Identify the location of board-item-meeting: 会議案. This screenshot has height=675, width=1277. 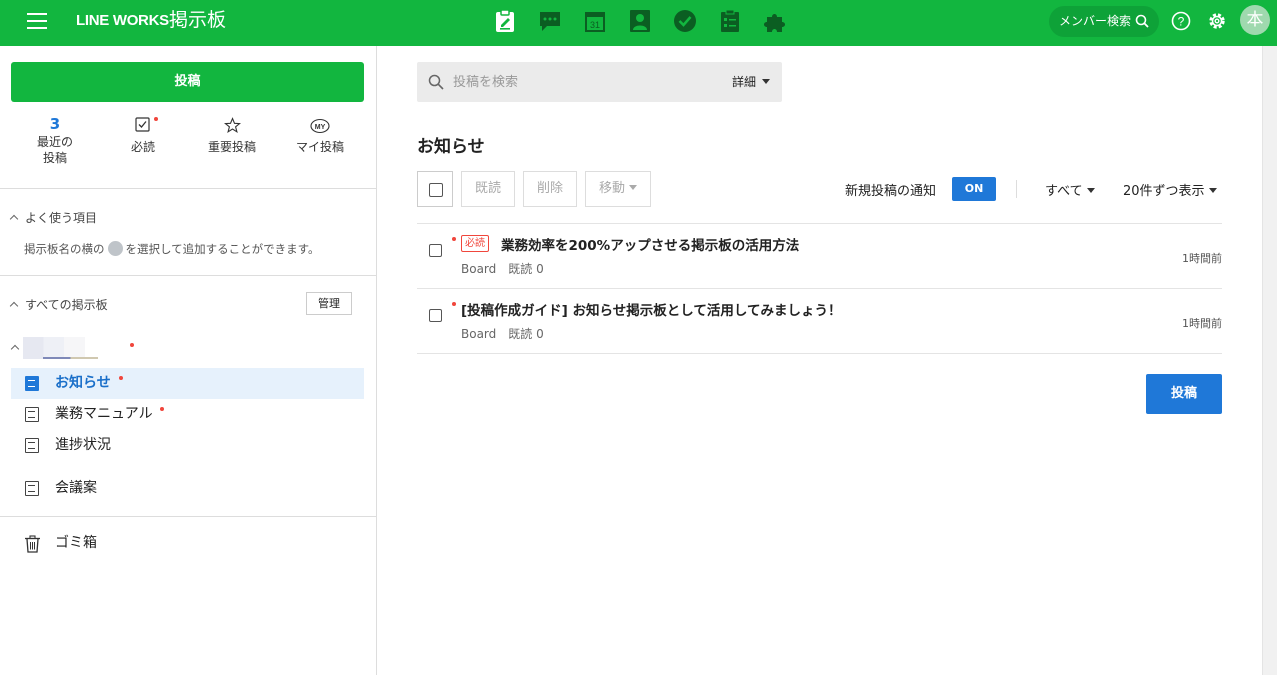
(187, 488).